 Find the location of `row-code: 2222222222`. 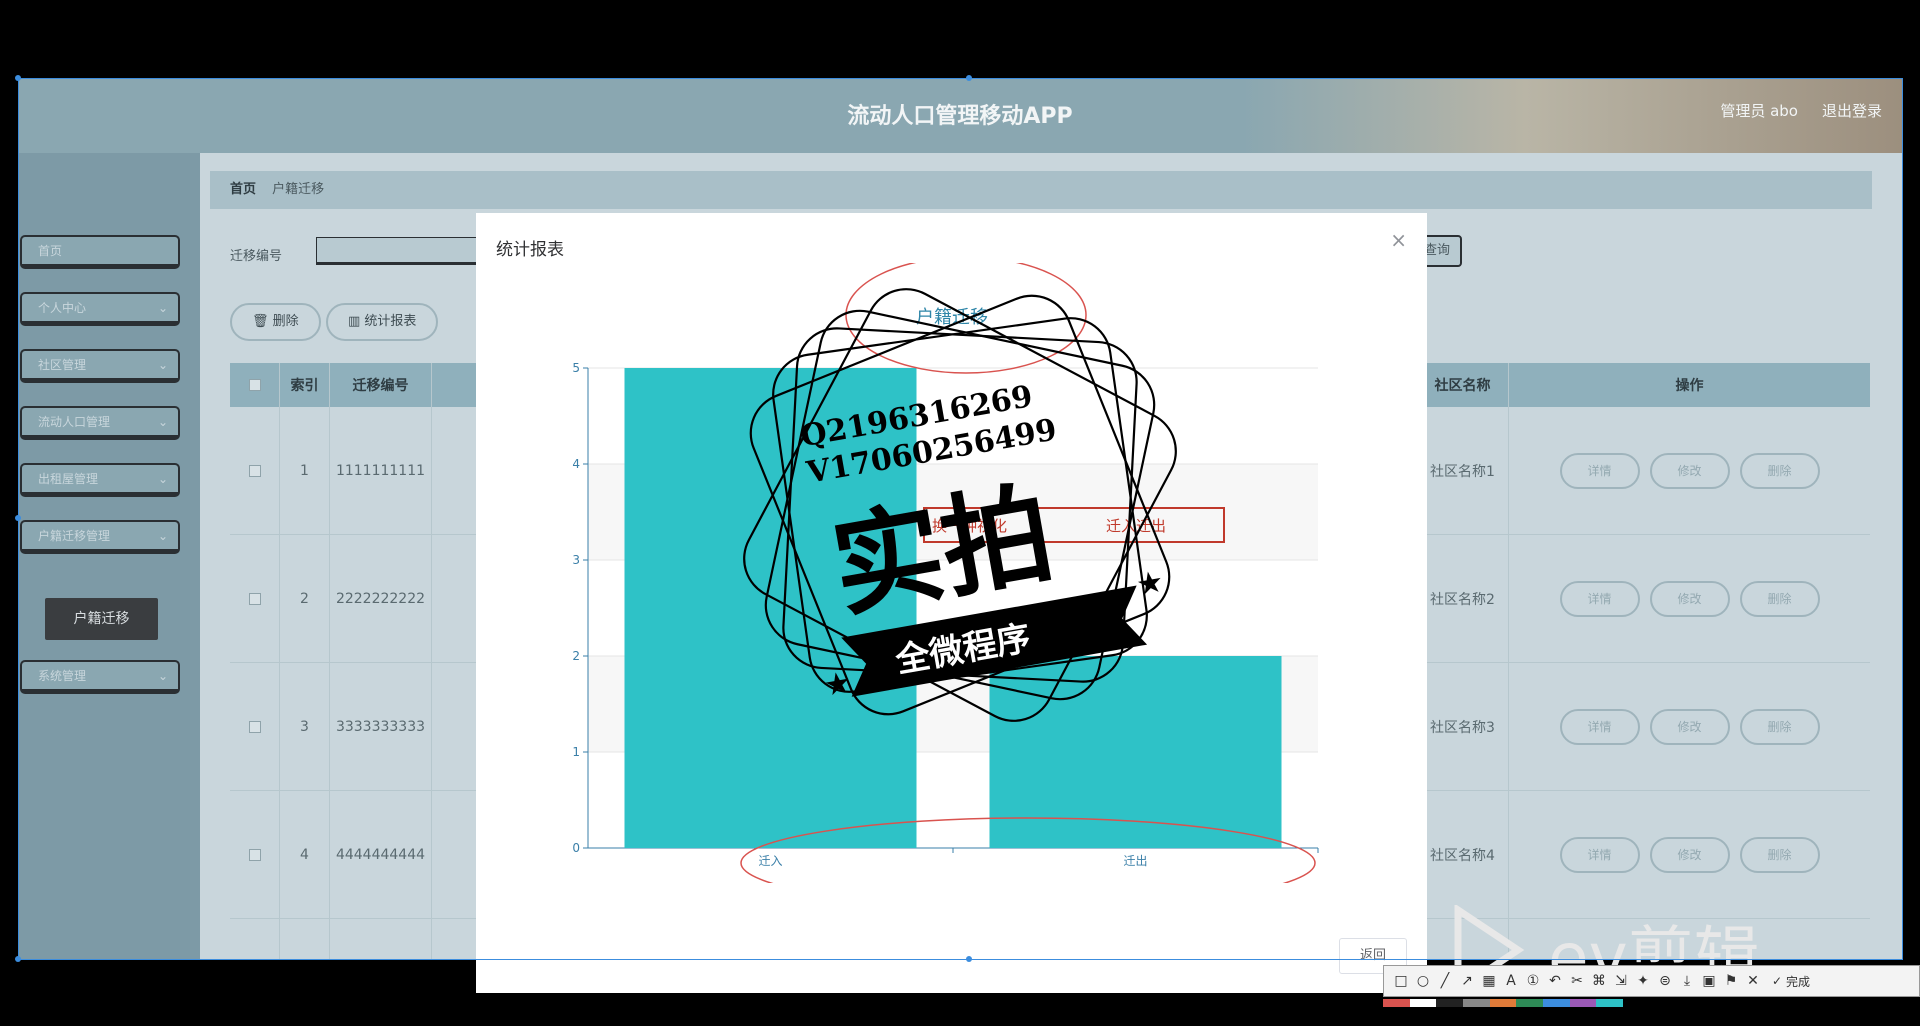

row-code: 2222222222 is located at coordinates (381, 598).